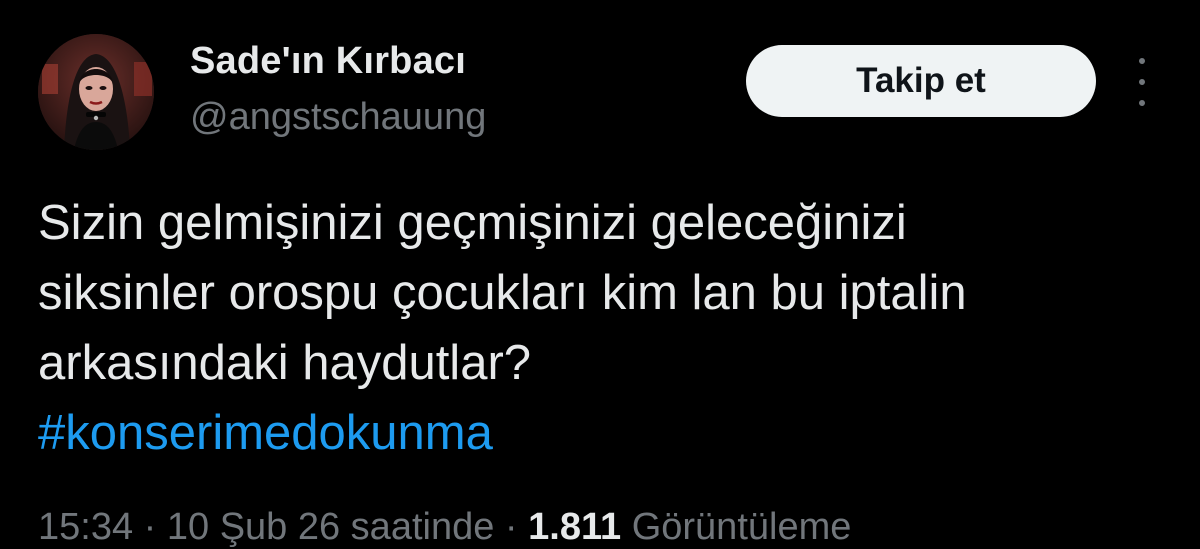 The height and width of the screenshot is (549, 1200). I want to click on tweet-text-line: arkasındaki haydutlar?, so click(285, 363).